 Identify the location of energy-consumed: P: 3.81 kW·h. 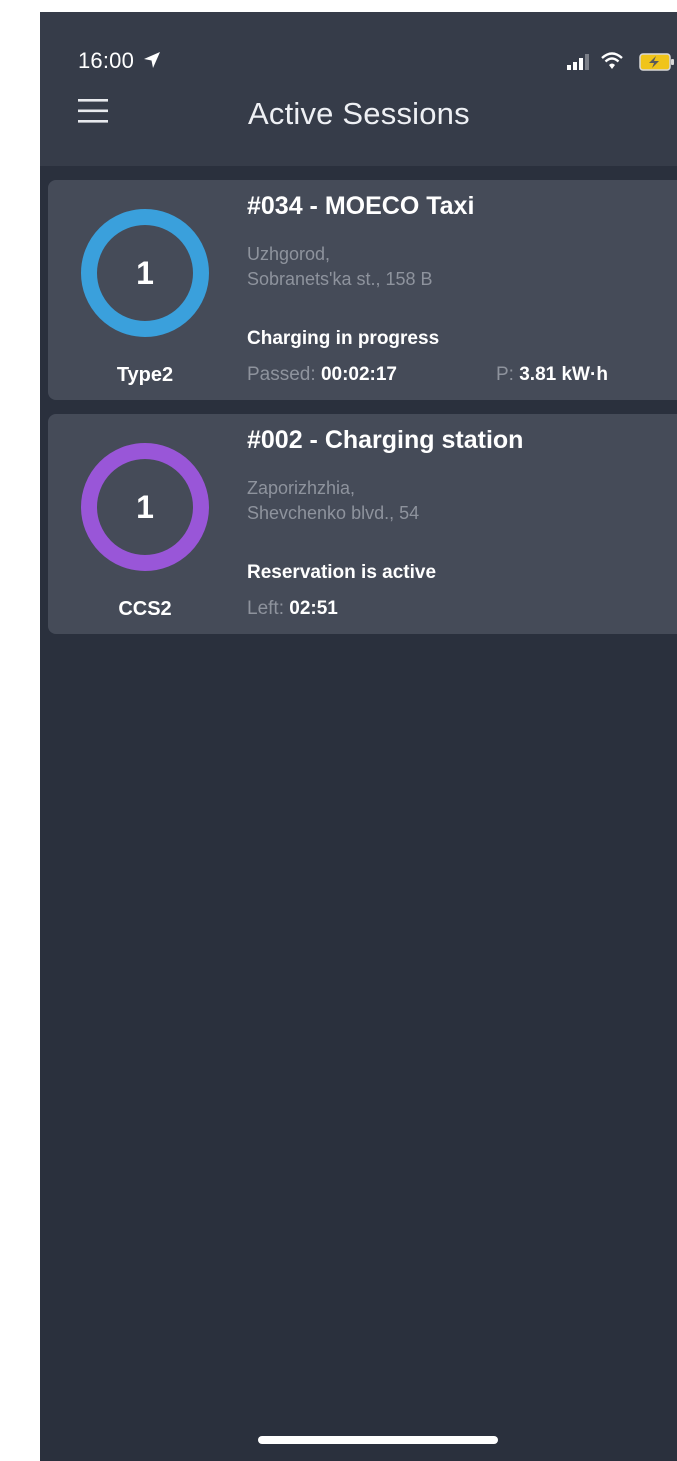
(552, 375).